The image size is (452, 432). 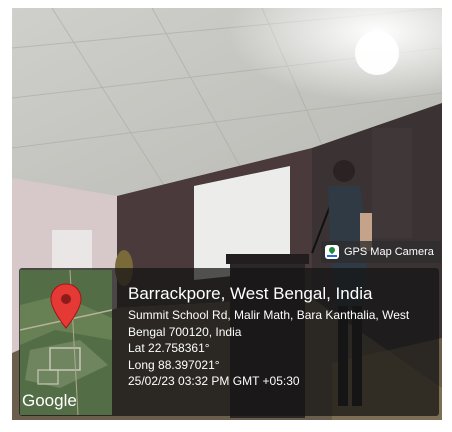 I want to click on gps-map-camera-icon, so click(x=332, y=252).